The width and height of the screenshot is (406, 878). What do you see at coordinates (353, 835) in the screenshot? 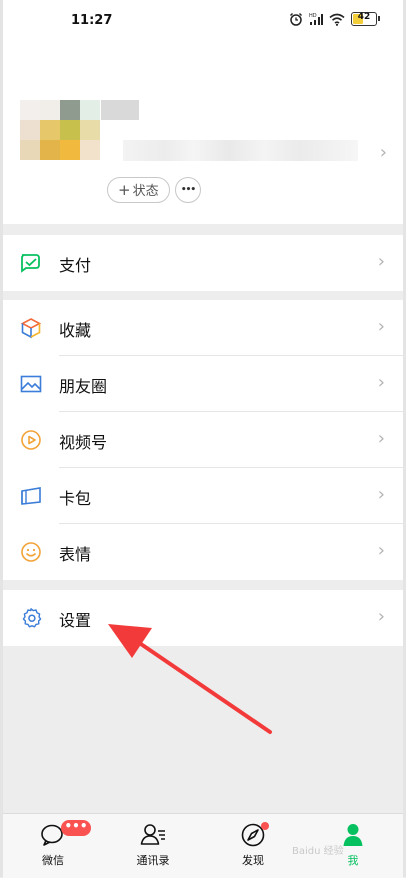
I see `me-person-icon` at bounding box center [353, 835].